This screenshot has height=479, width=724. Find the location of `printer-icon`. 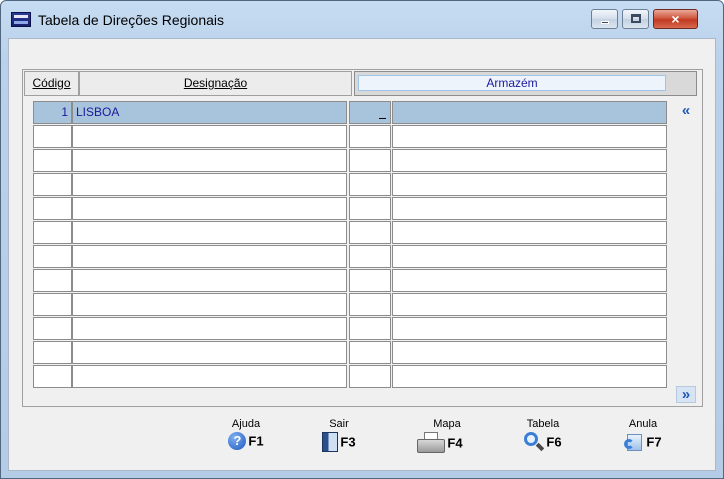

printer-icon is located at coordinates (431, 443).